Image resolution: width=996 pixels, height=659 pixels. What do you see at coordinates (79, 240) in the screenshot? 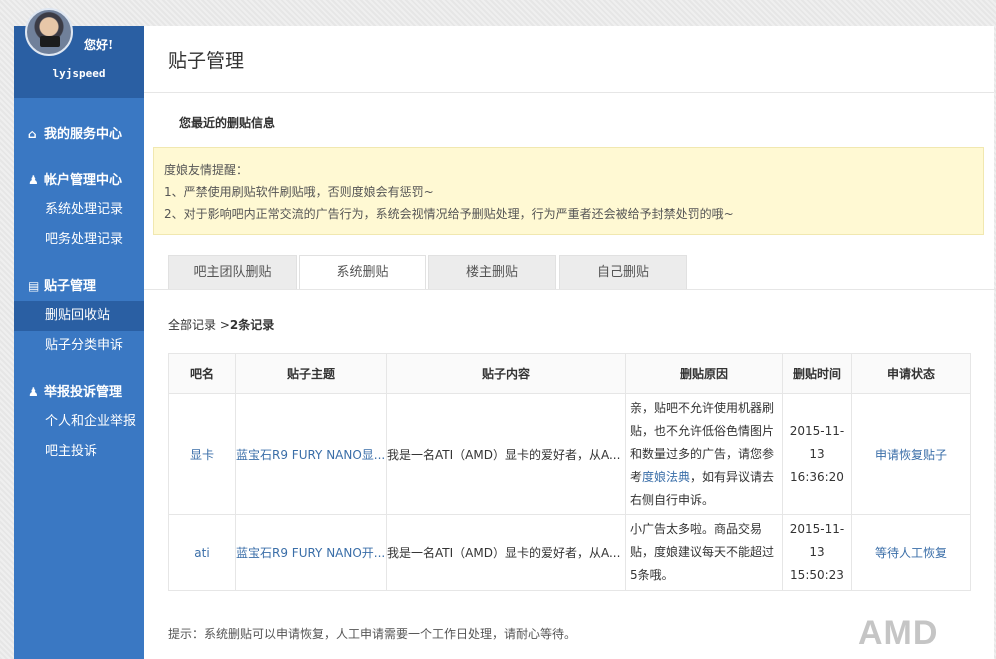
I see `nav-item-bar-records: 吧务处理记录` at bounding box center [79, 240].